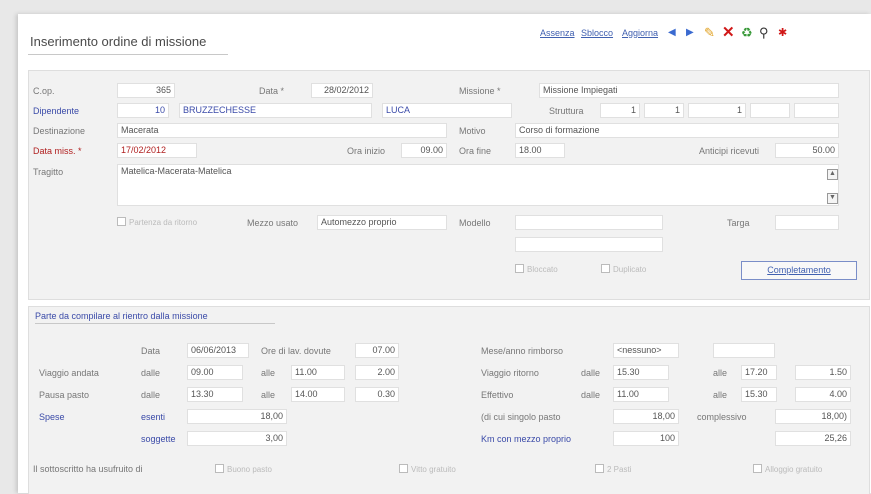  I want to click on buono-pasto-checkbox: Buono pasto, so click(243, 469).